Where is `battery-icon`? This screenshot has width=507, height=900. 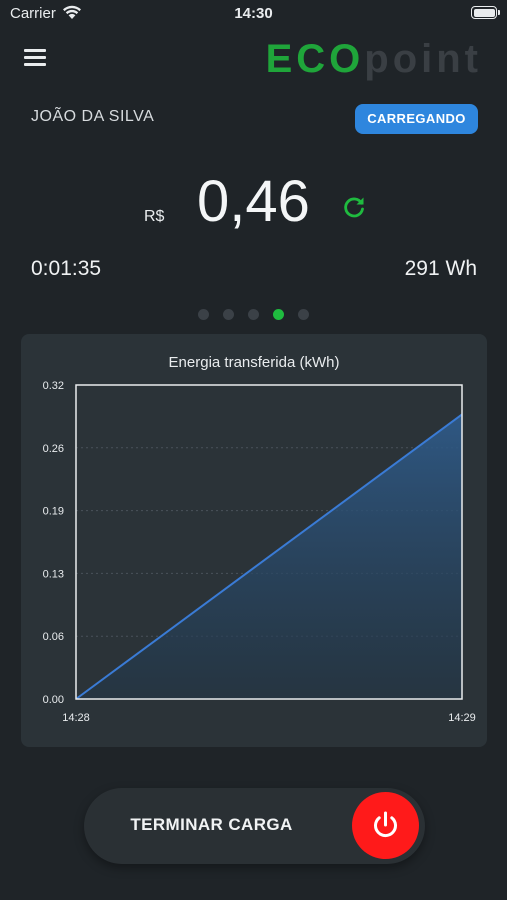
battery-icon is located at coordinates (485, 12).